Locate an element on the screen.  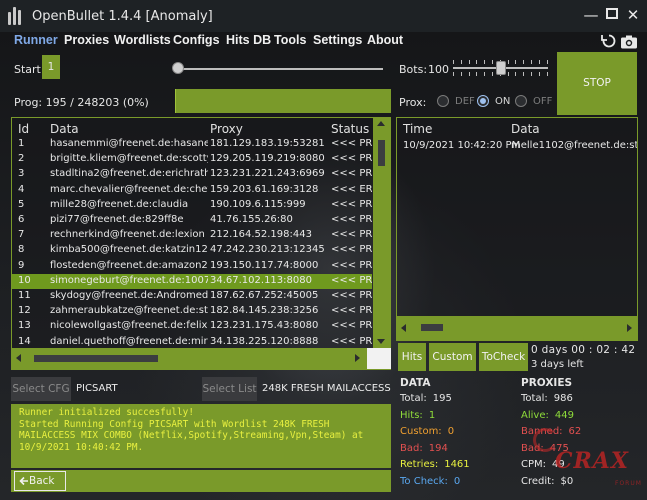
row-id: 10 is located at coordinates (24, 280).